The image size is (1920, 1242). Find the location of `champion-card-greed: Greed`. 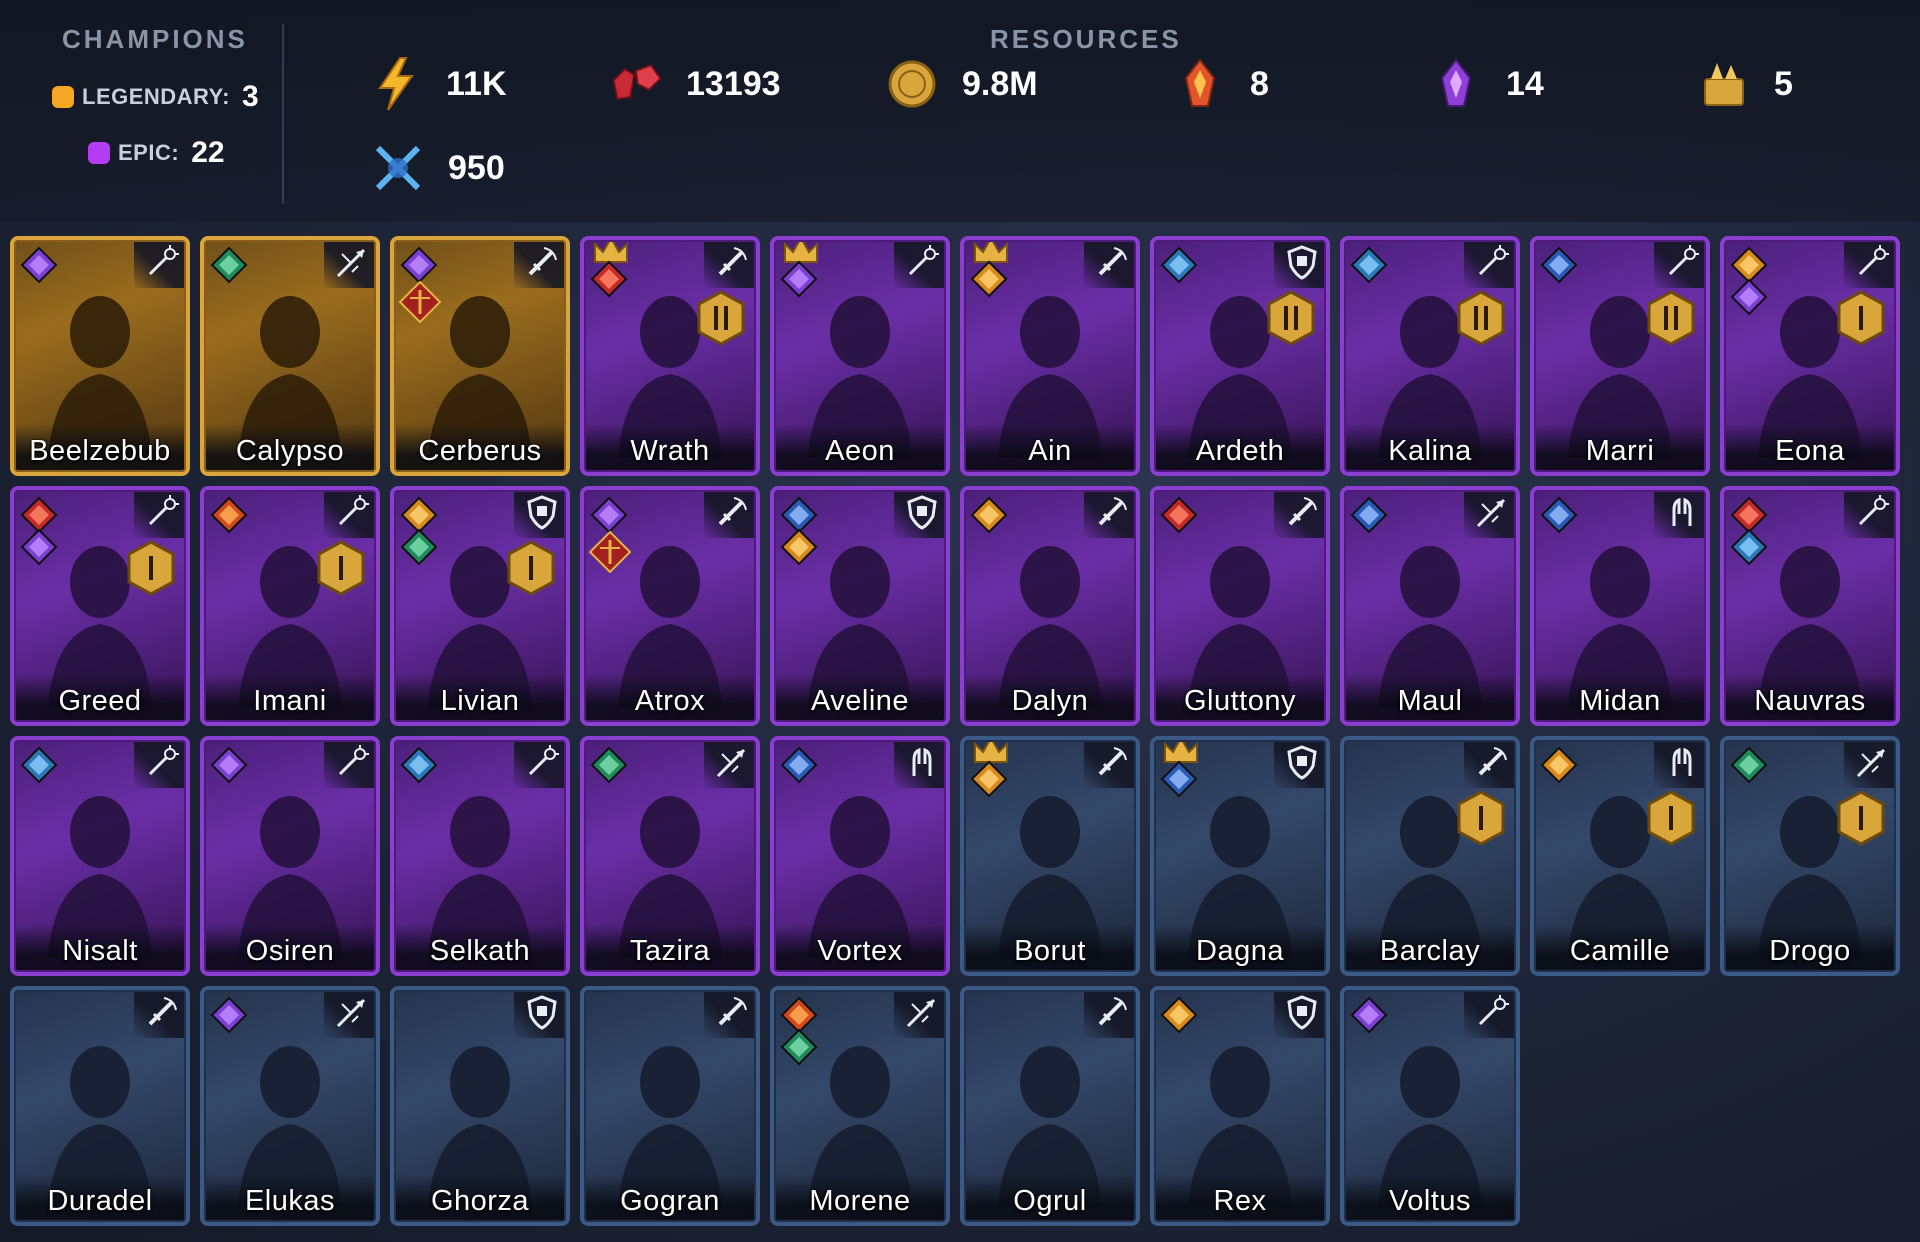

champion-card-greed: Greed is located at coordinates (100, 606).